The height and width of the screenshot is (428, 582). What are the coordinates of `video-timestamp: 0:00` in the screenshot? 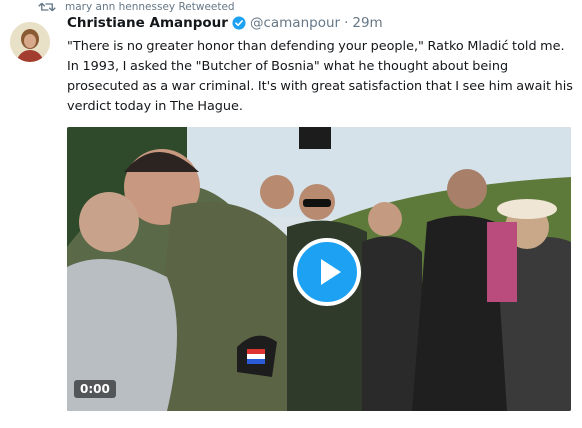 It's located at (95, 389).